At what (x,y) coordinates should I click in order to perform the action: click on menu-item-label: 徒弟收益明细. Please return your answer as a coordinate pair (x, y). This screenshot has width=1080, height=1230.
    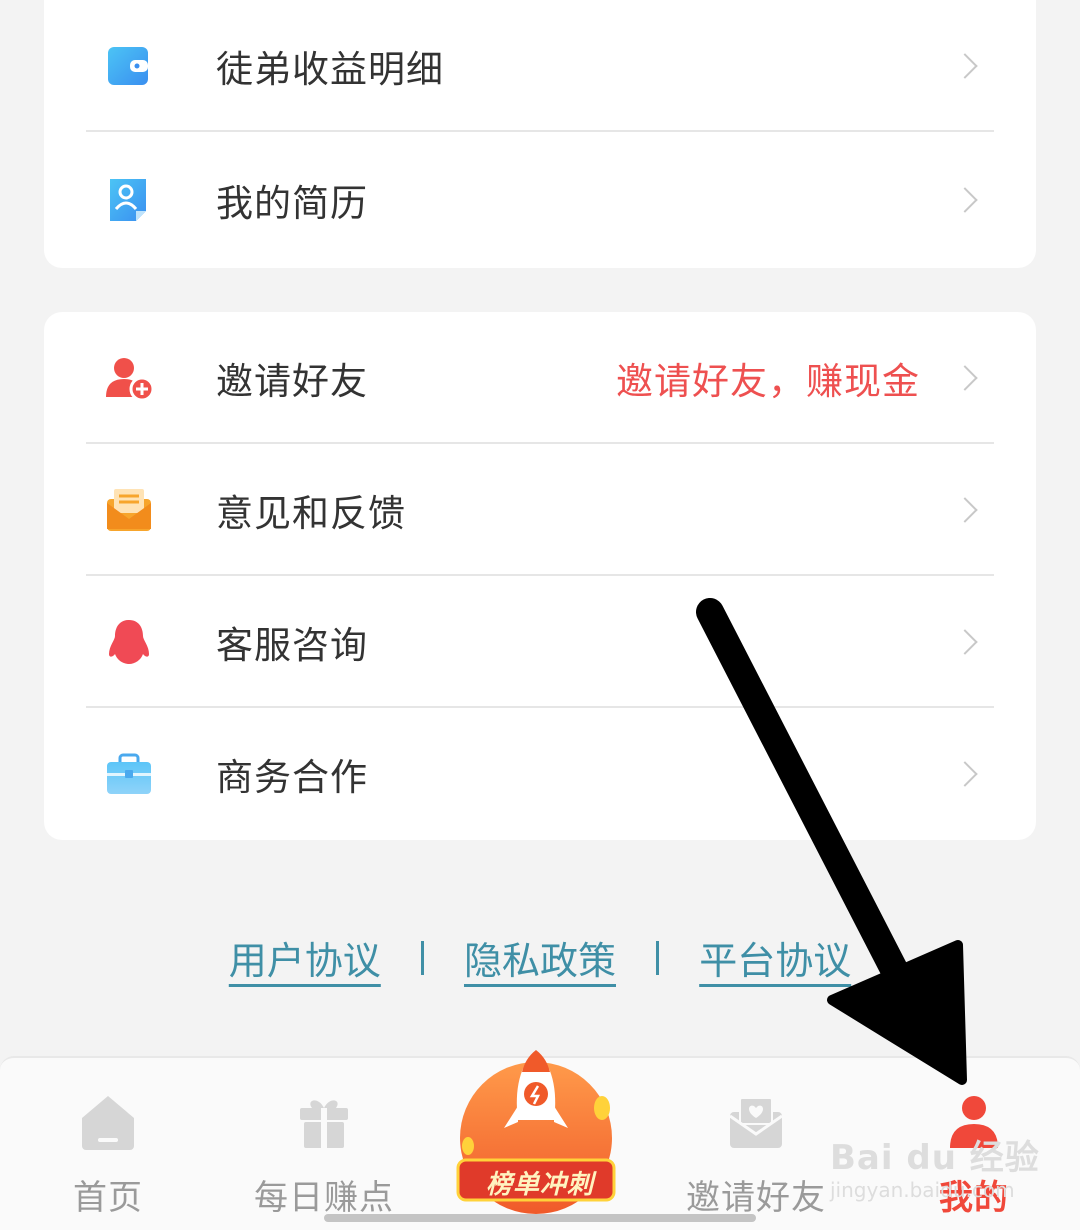
    Looking at the image, I should click on (330, 69).